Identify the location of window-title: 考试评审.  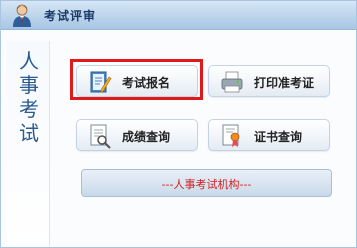
(70, 16).